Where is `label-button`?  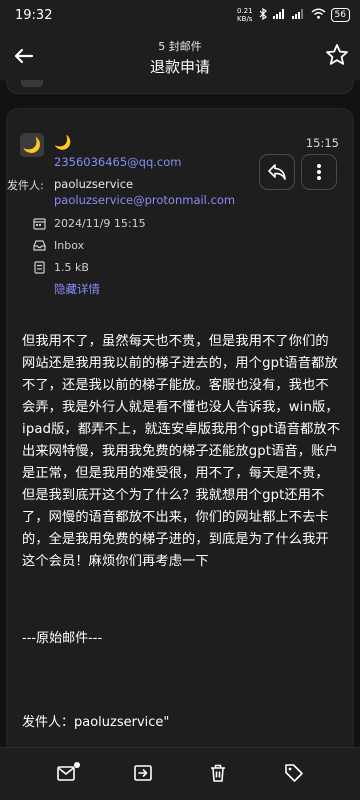
label-button is located at coordinates (294, 773).